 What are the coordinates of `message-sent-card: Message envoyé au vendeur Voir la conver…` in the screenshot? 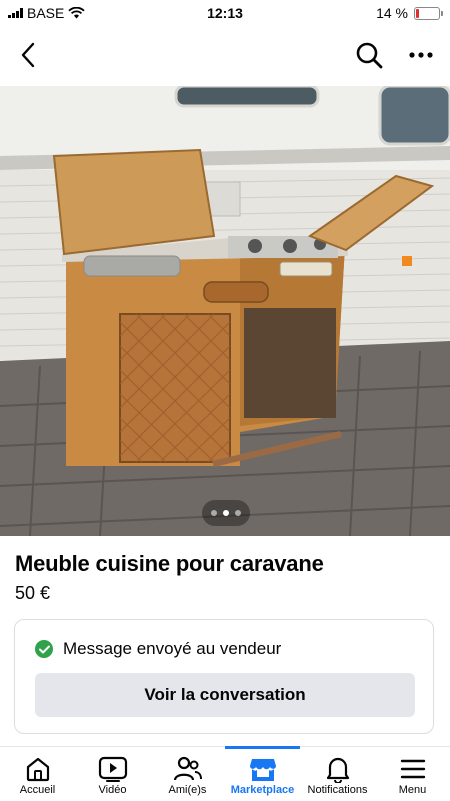 It's located at (224, 676).